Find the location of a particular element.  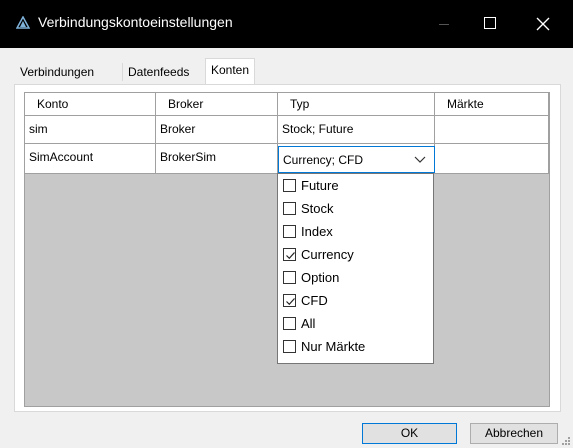

column-header-maerkte: Märkte is located at coordinates (492, 104).